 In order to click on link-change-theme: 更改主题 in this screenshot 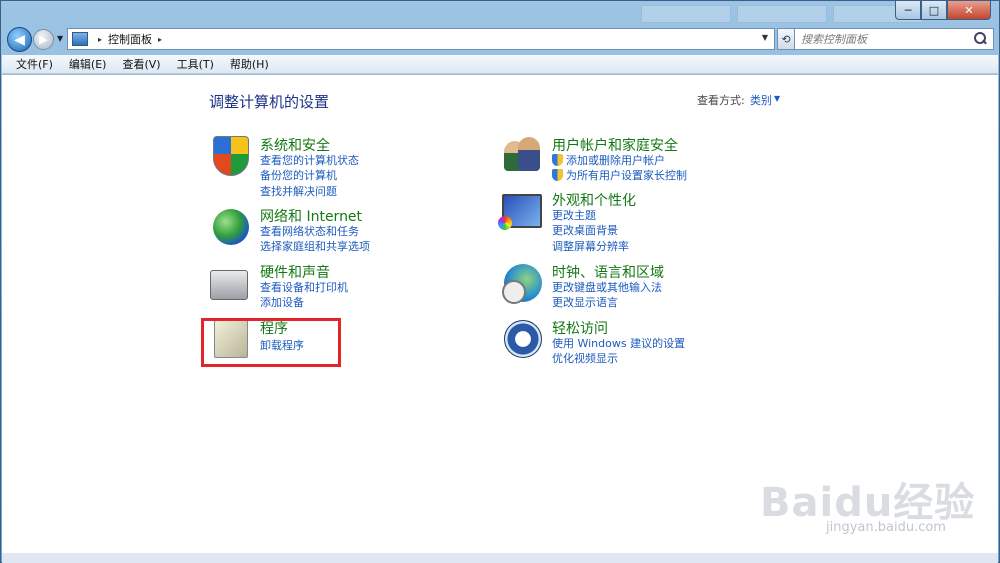, I will do `click(574, 215)`.